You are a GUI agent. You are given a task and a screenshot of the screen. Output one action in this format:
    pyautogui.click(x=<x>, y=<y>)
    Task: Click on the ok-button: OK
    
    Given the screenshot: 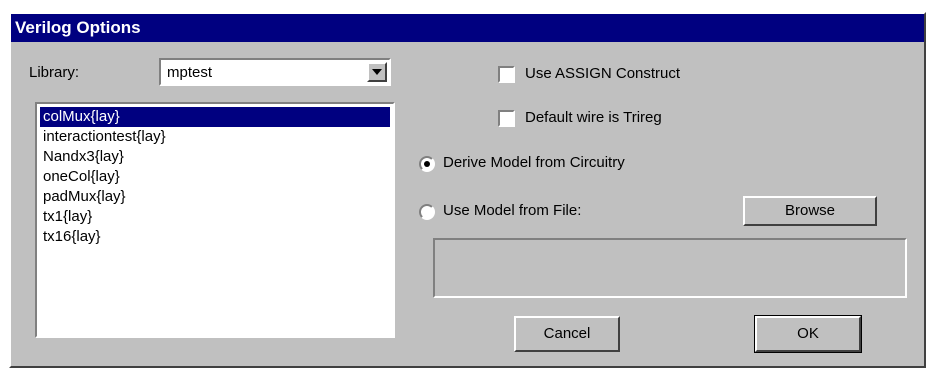 What is the action you would take?
    pyautogui.click(x=808, y=334)
    